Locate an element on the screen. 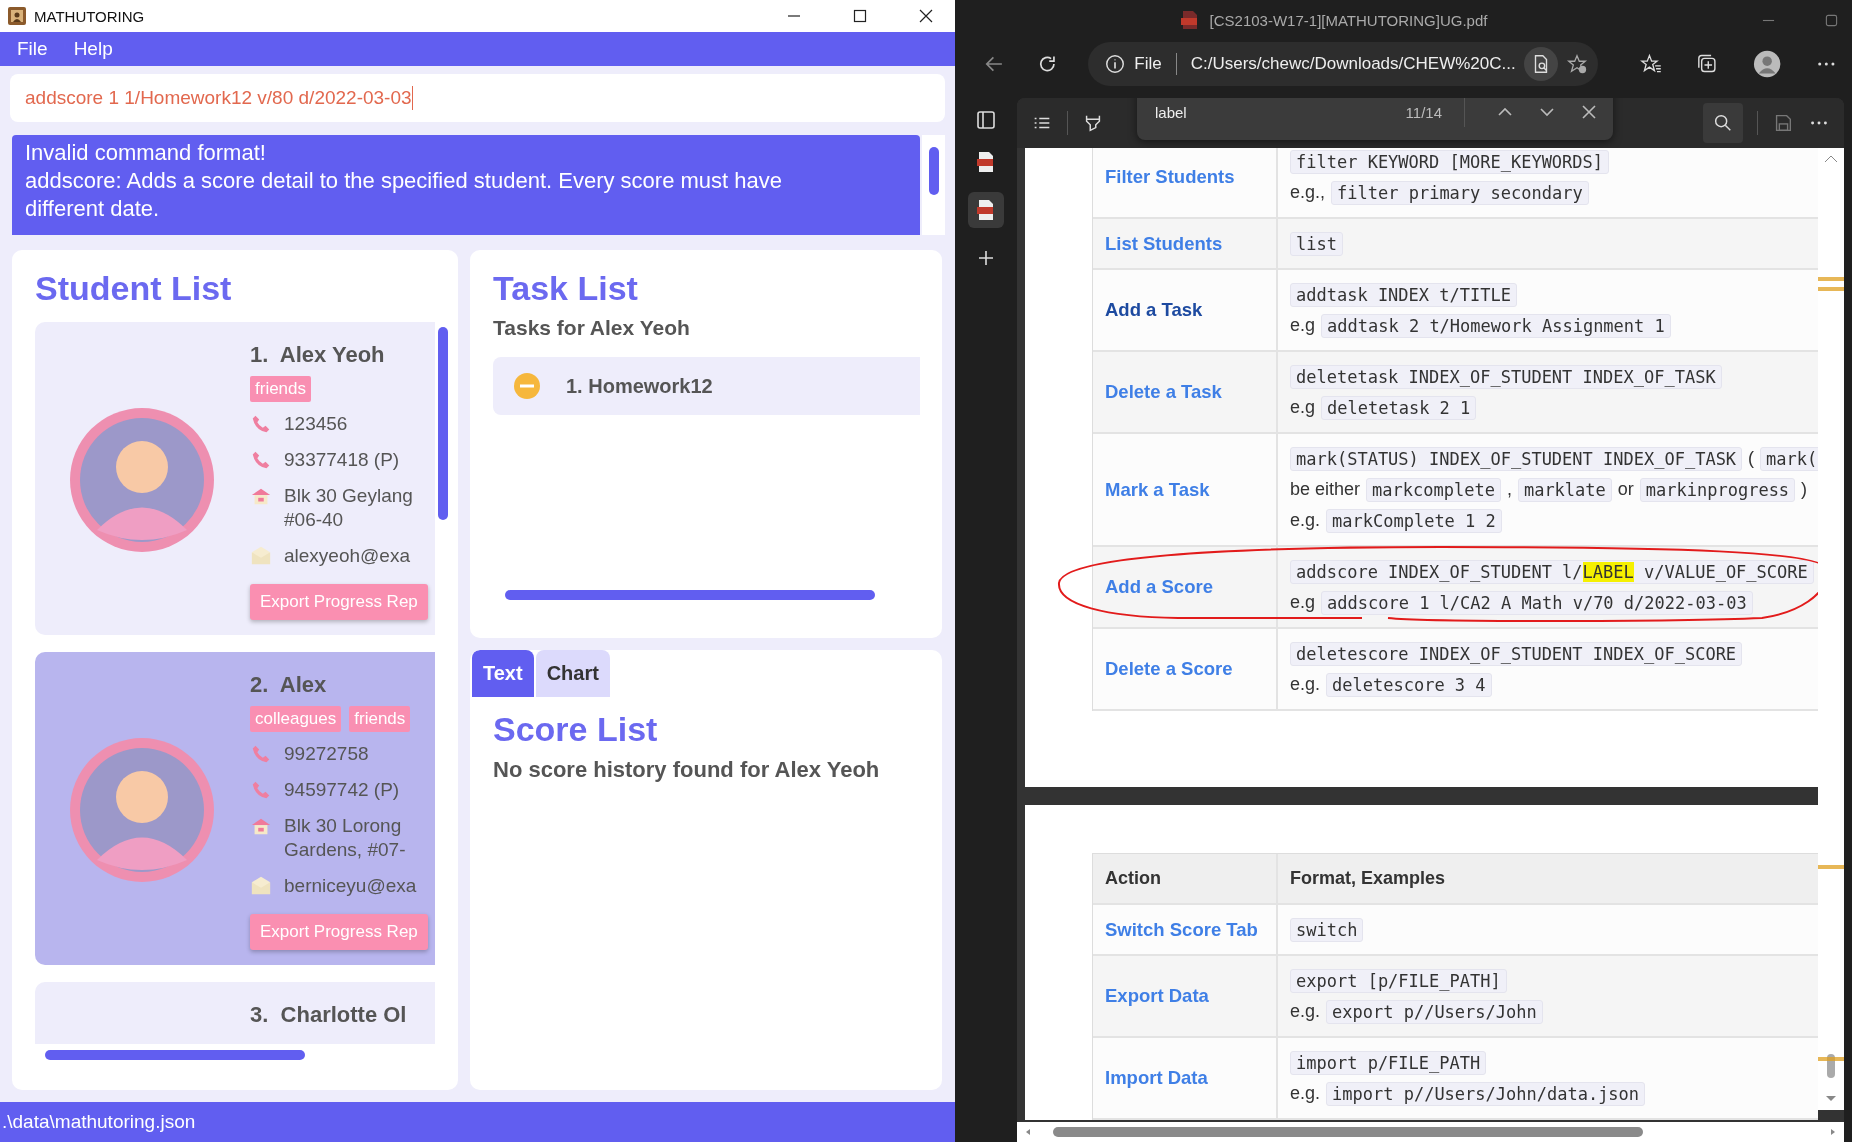 This screenshot has height=1142, width=1852. menu-item: File is located at coordinates (32, 49).